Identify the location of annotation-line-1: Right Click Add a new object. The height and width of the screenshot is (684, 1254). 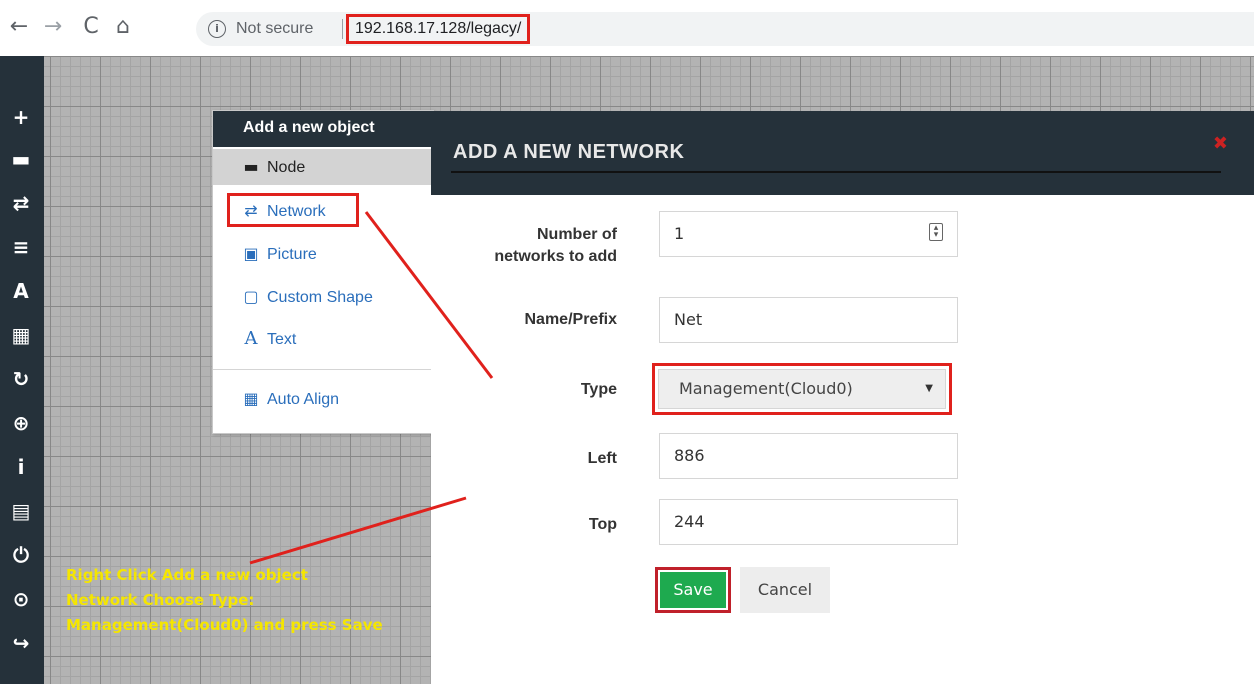
(187, 575).